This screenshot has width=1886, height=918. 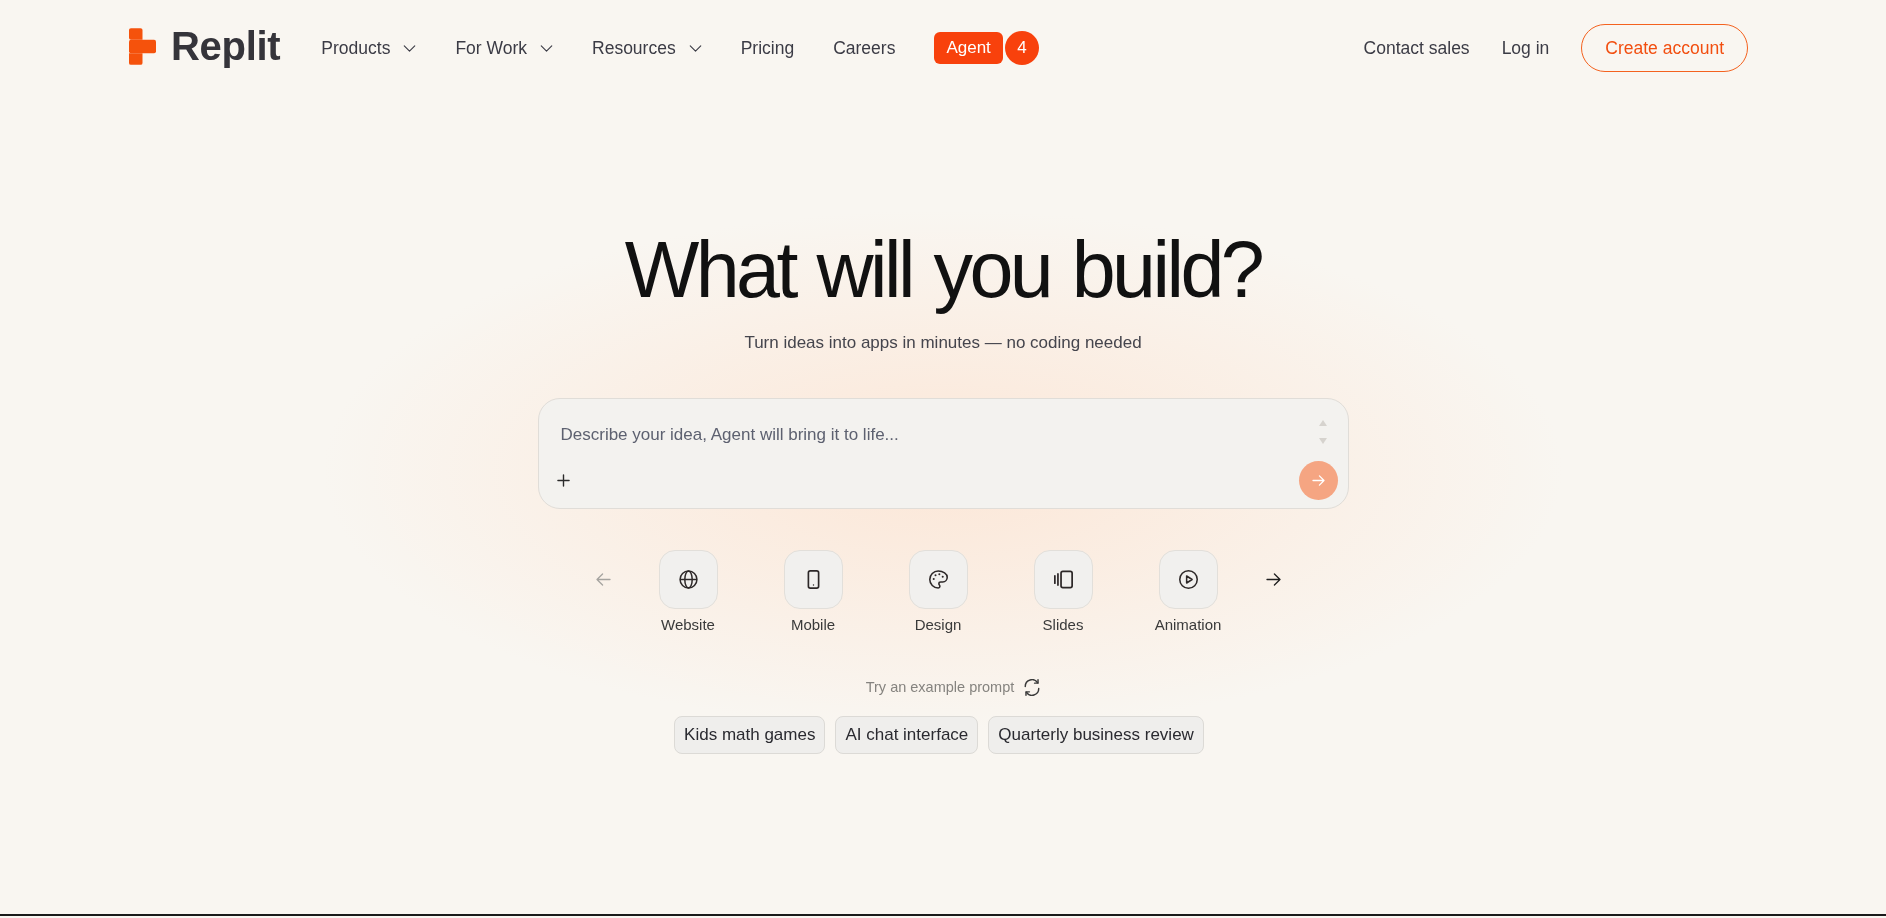 I want to click on header-link: Contact sales, so click(x=1416, y=48).